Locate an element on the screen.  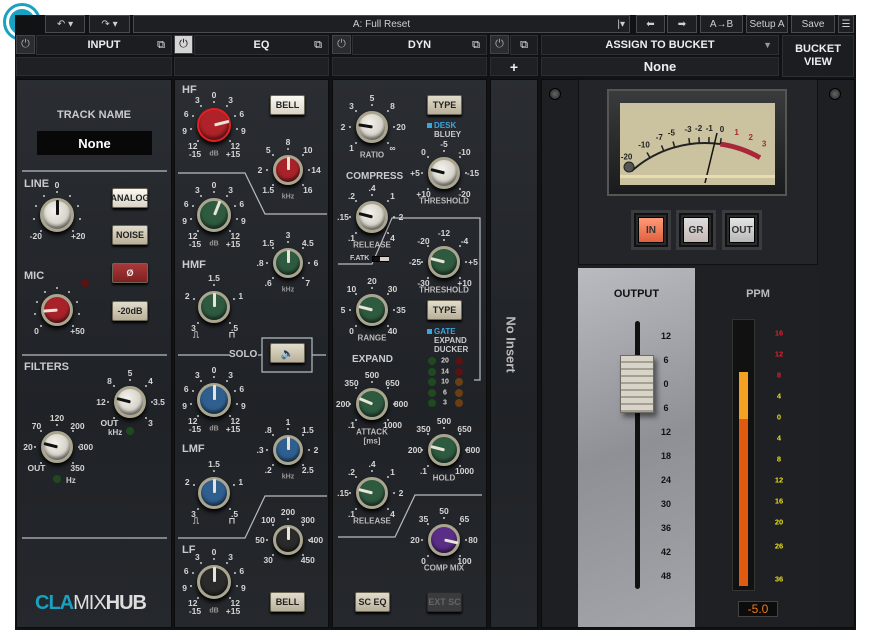
knob-mic is located at coordinates (57, 310).